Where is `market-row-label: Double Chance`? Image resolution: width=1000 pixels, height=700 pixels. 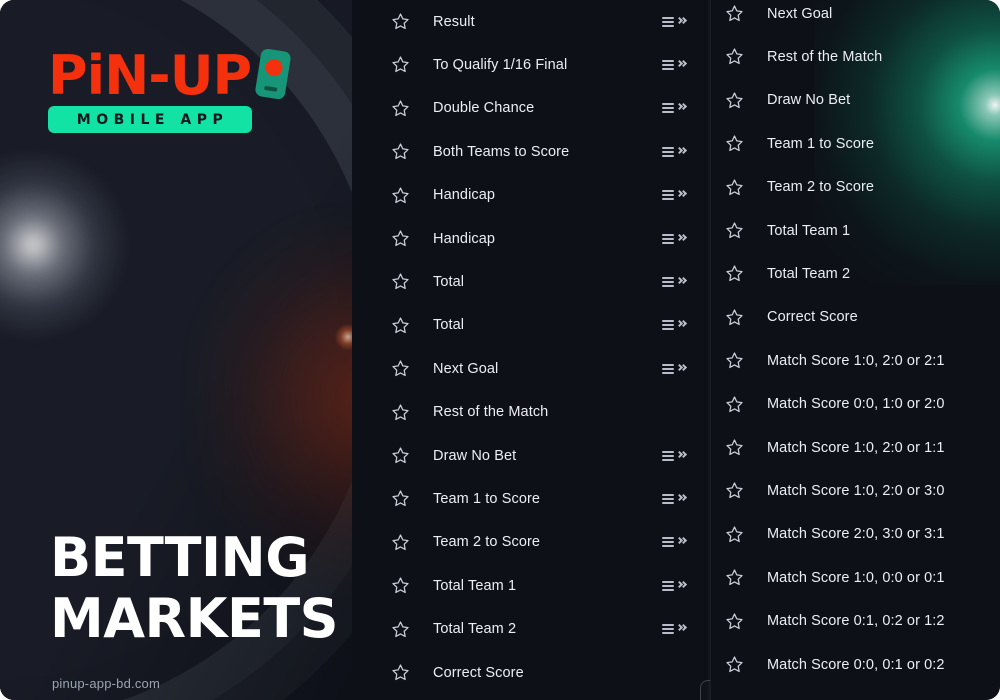 market-row-label: Double Chance is located at coordinates (484, 108).